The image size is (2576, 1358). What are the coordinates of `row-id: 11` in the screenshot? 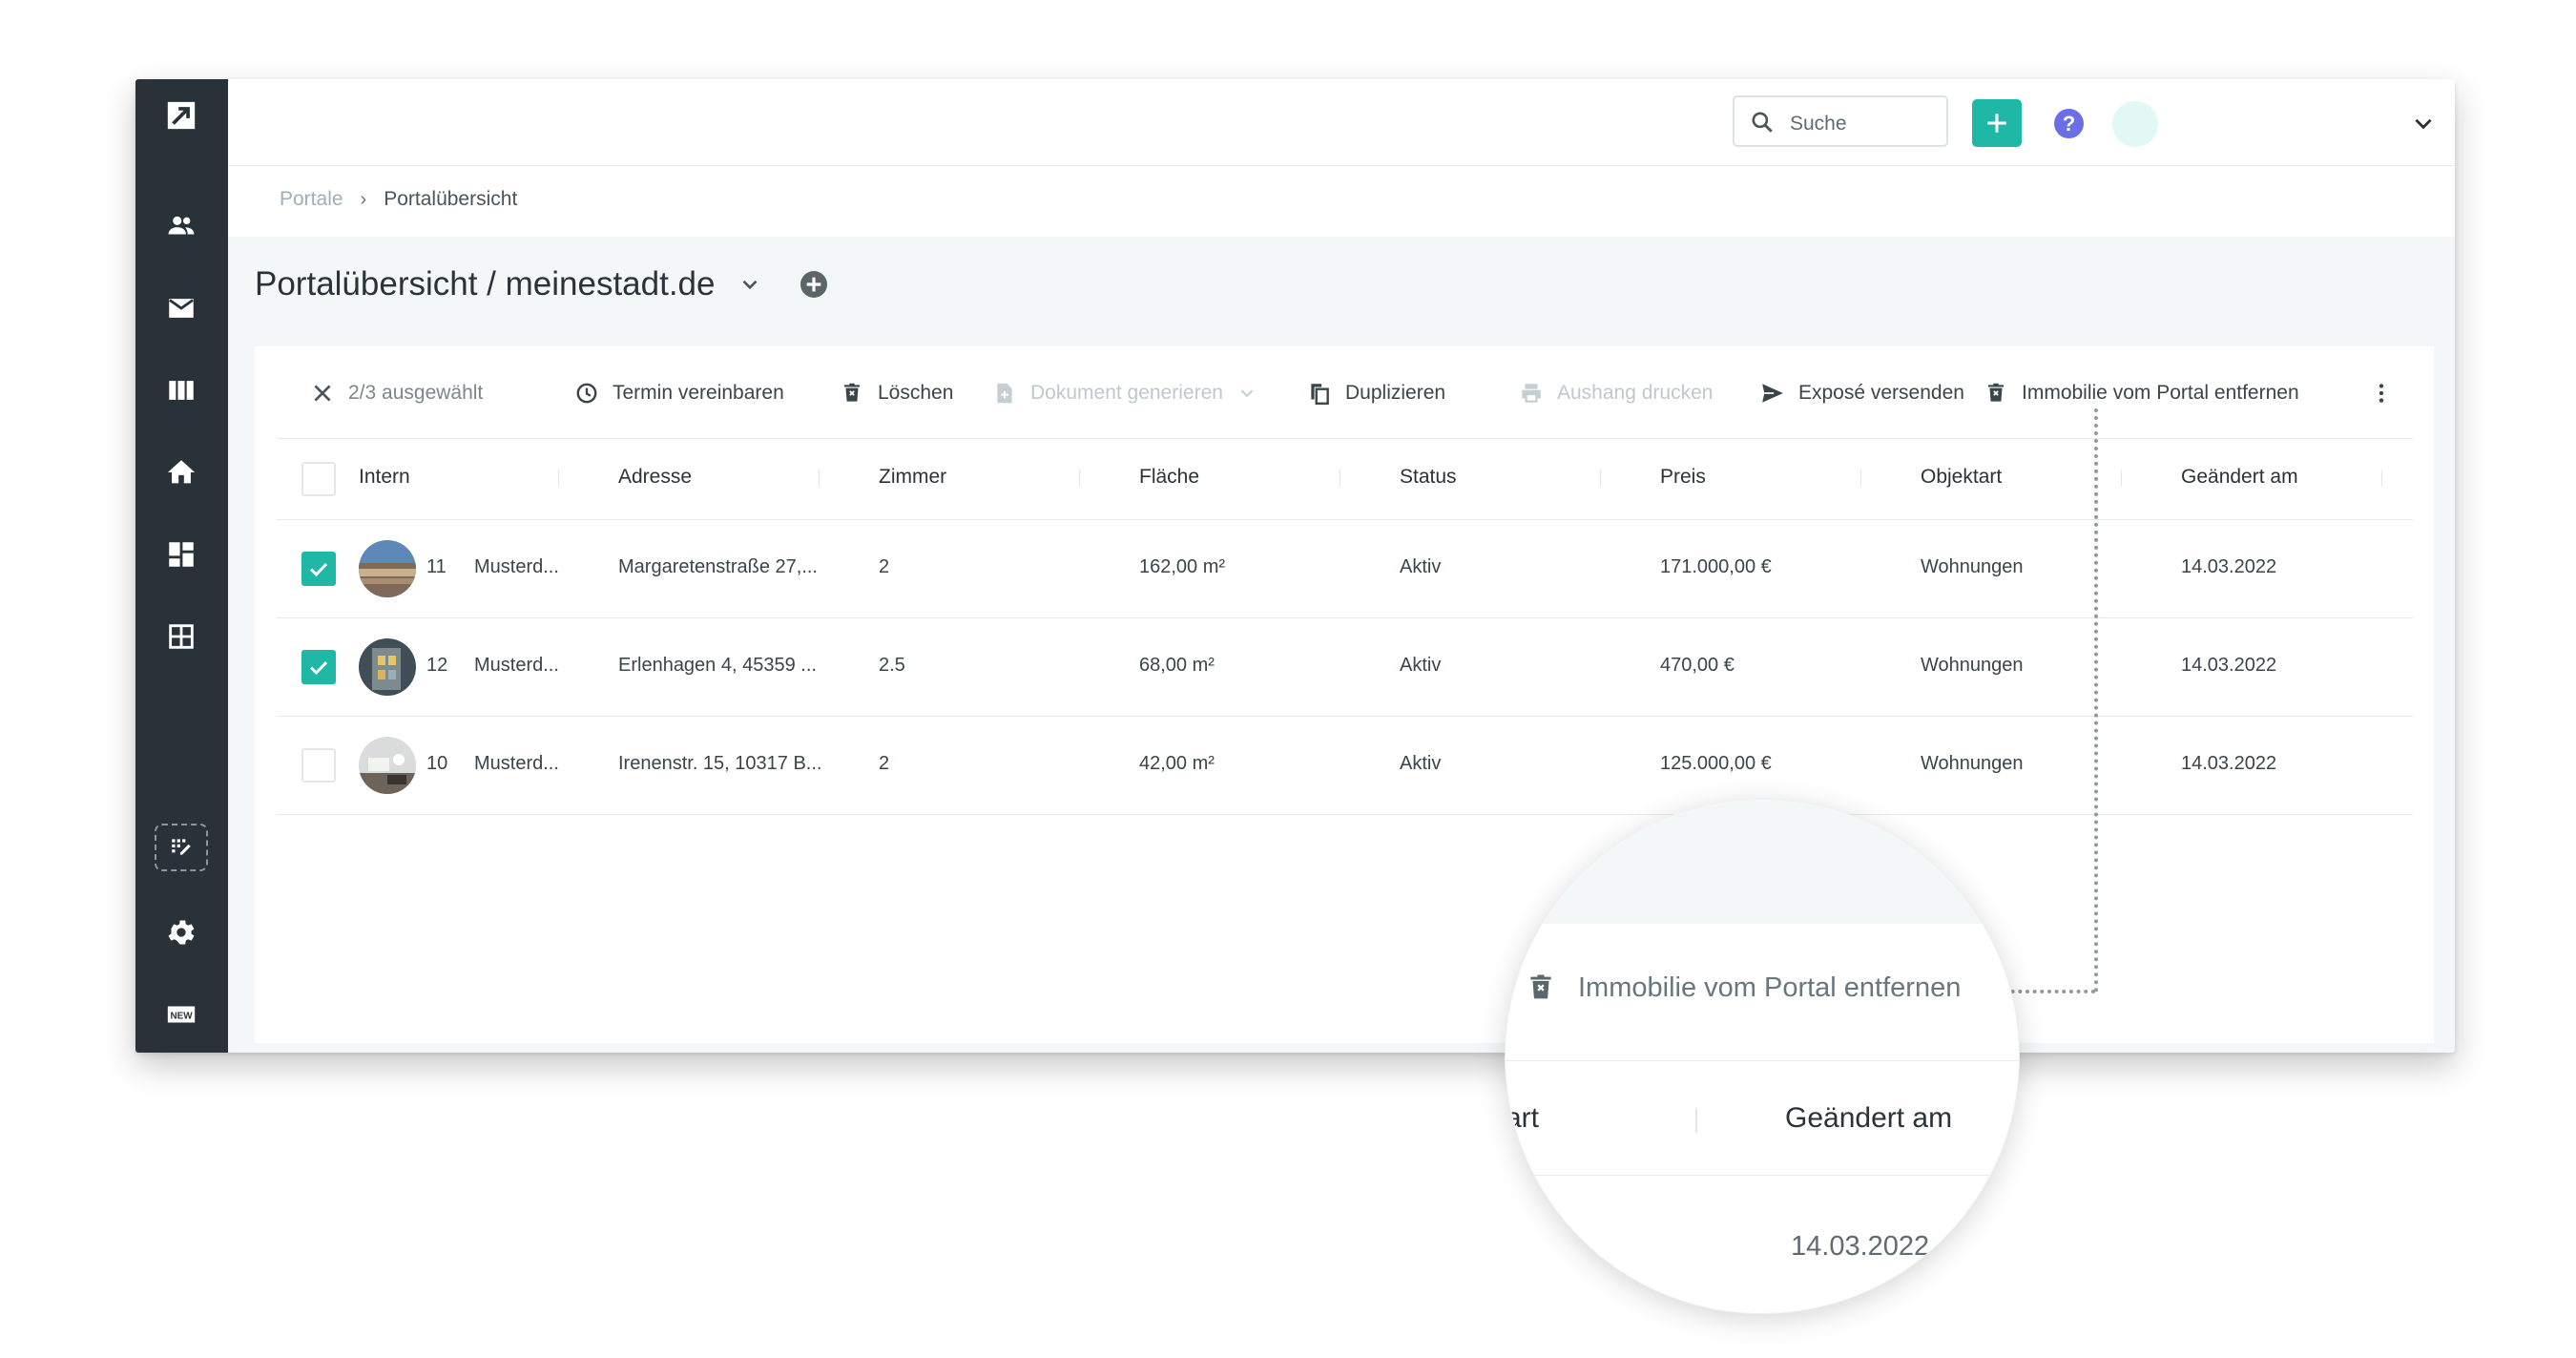 It's located at (436, 566).